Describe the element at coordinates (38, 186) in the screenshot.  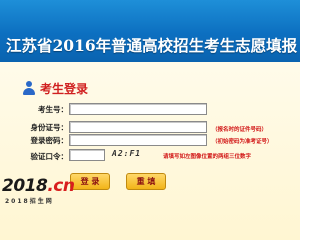
I see `logo-text: 2018.cn` at that location.